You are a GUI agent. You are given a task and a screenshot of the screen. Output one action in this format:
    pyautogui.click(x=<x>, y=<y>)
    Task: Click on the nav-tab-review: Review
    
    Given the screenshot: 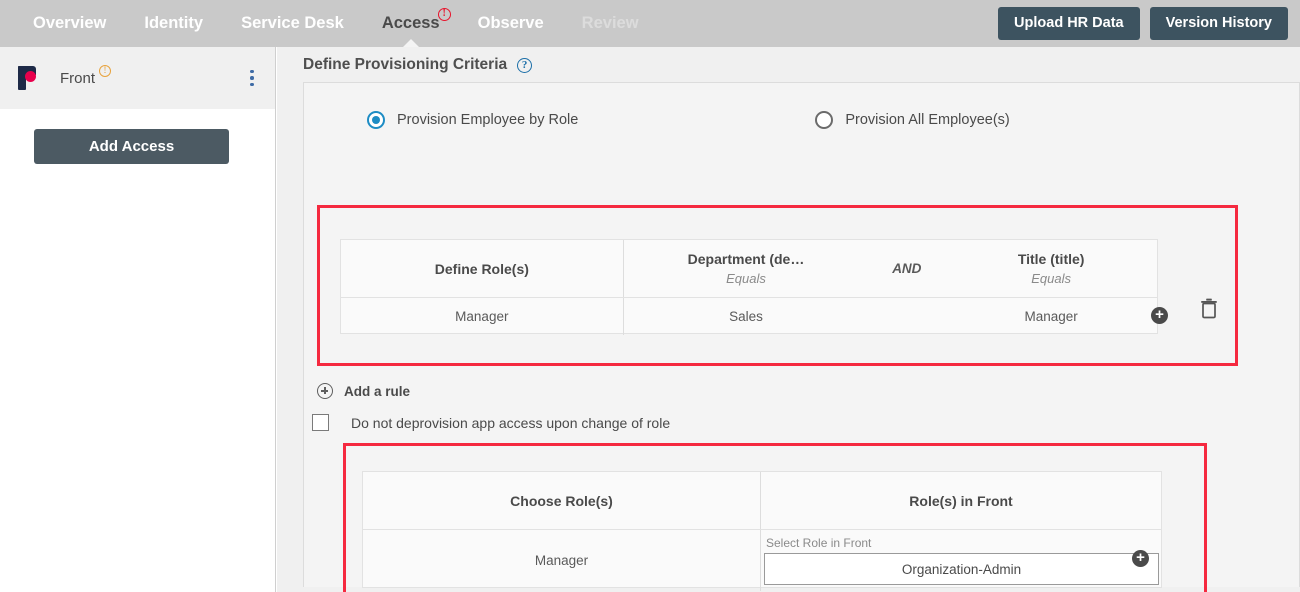 What is the action you would take?
    pyautogui.click(x=610, y=23)
    